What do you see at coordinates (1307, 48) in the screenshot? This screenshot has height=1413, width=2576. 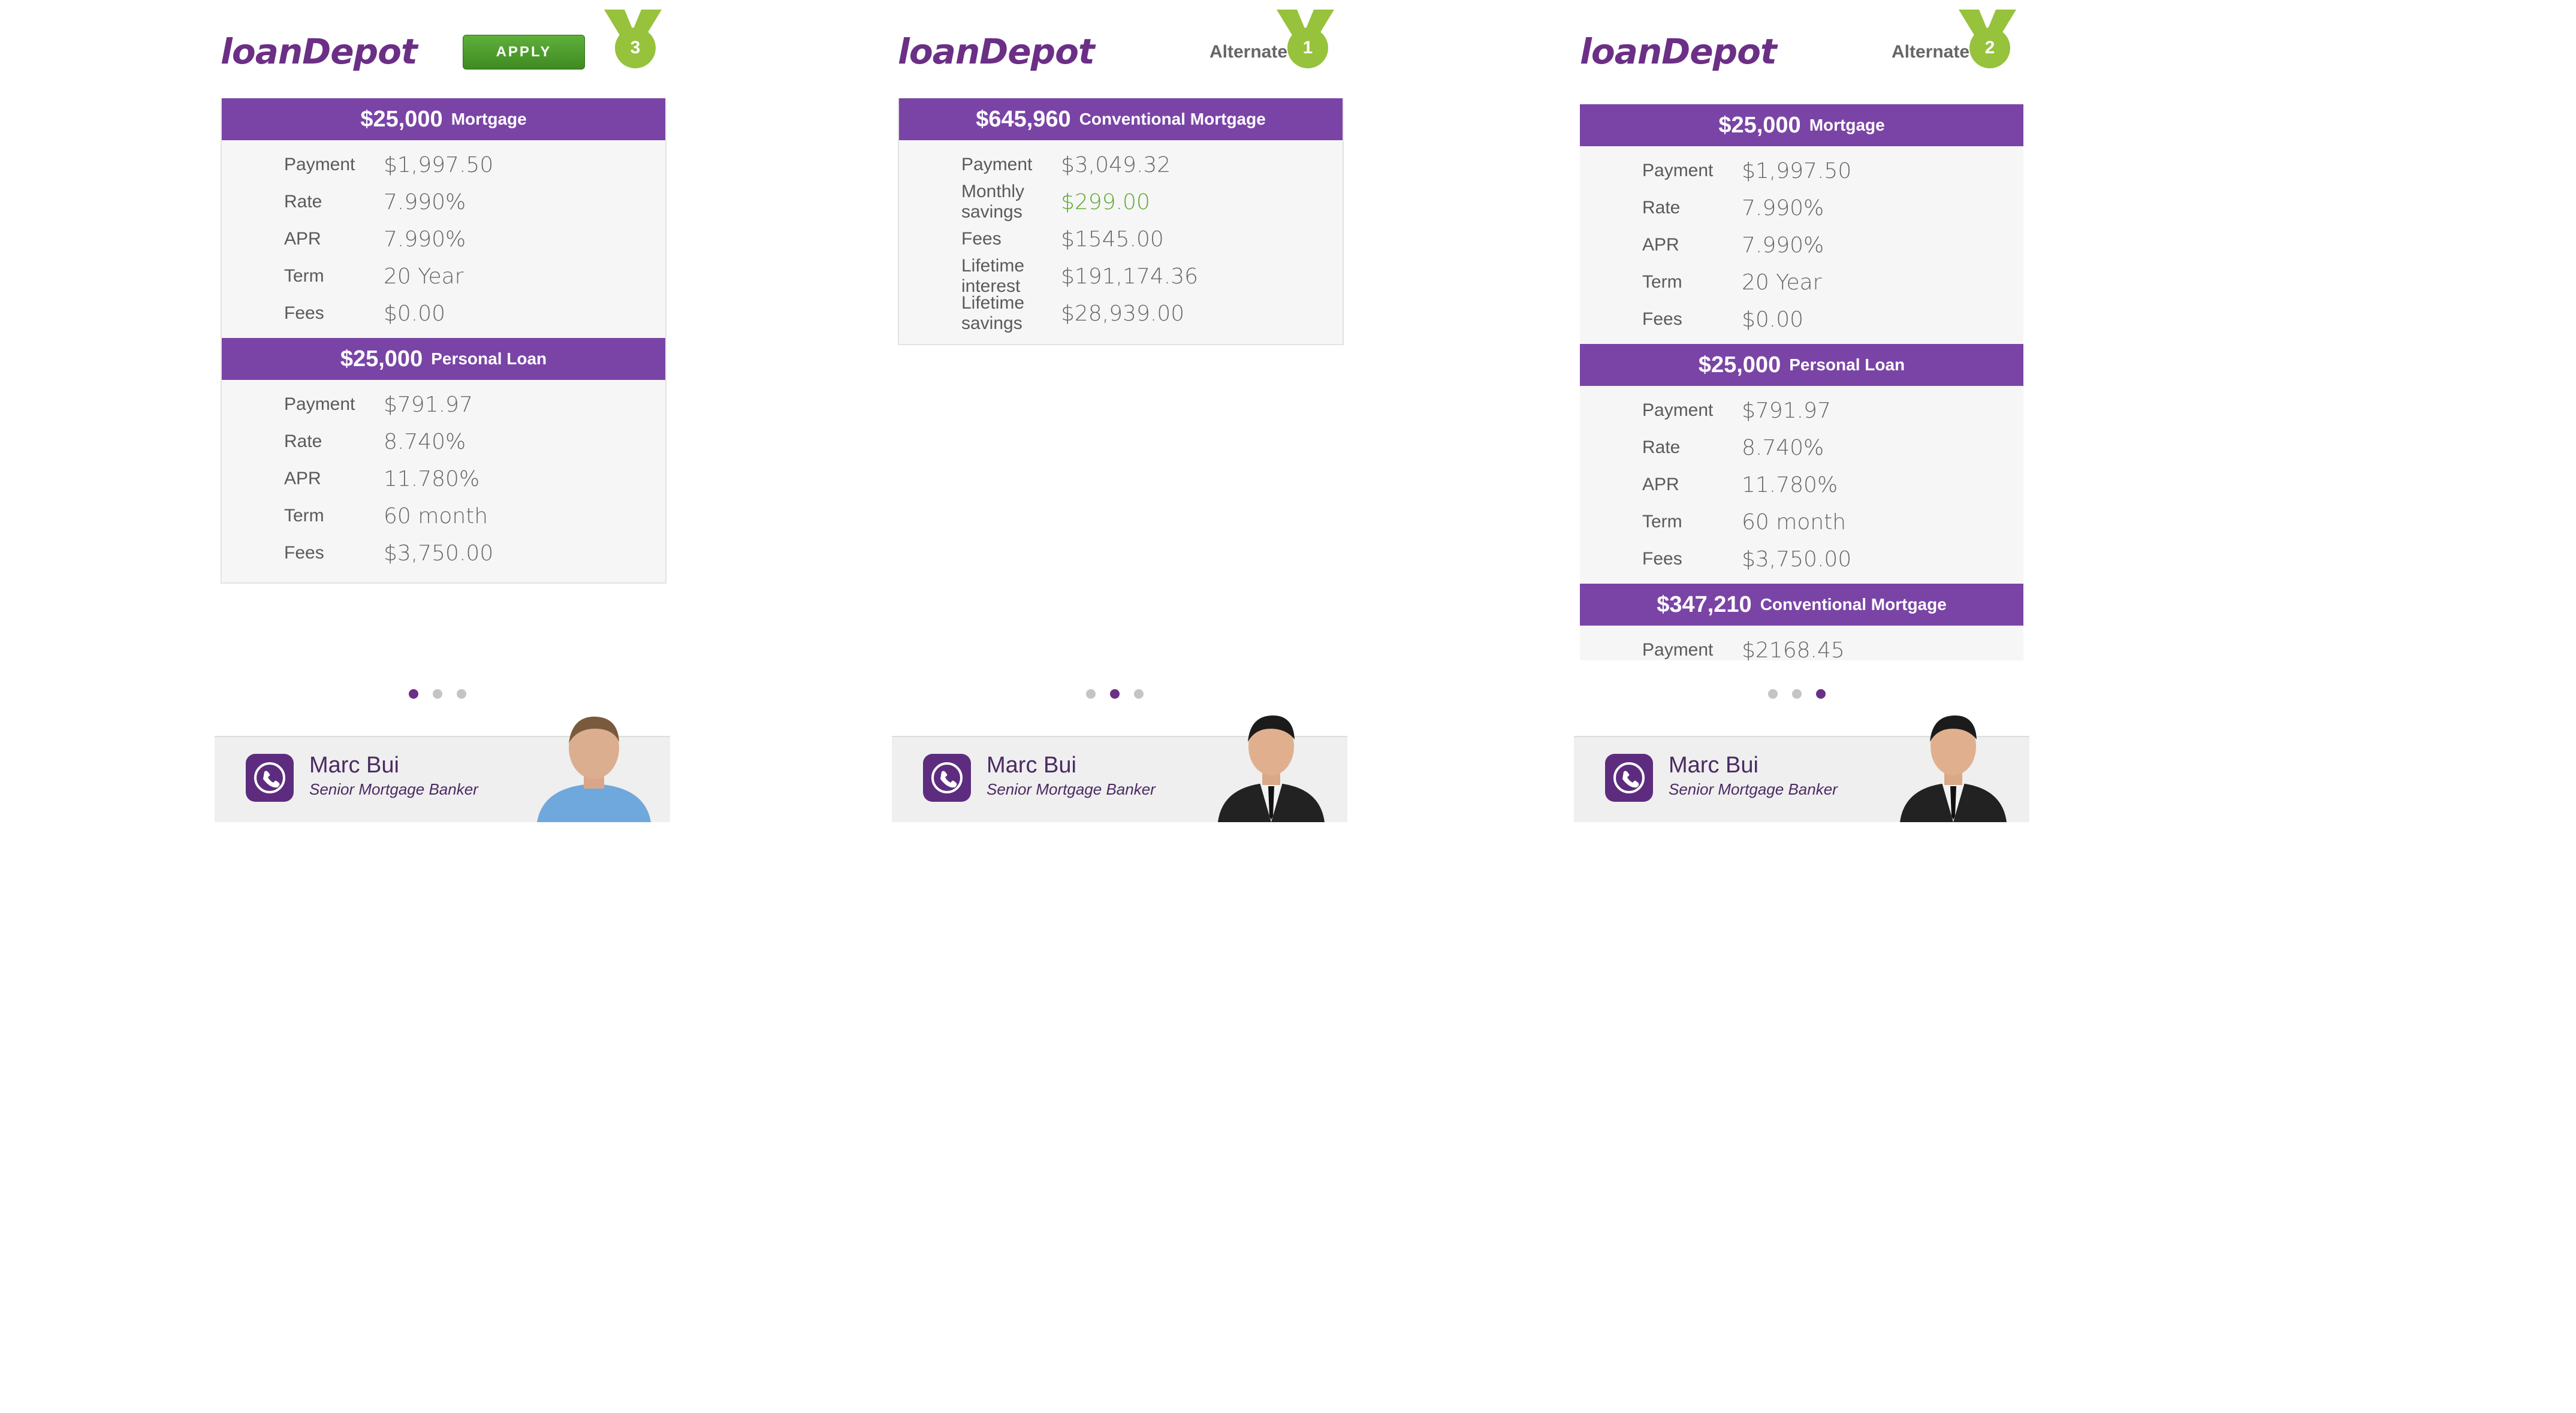 I see `rank-badge: 1` at bounding box center [1307, 48].